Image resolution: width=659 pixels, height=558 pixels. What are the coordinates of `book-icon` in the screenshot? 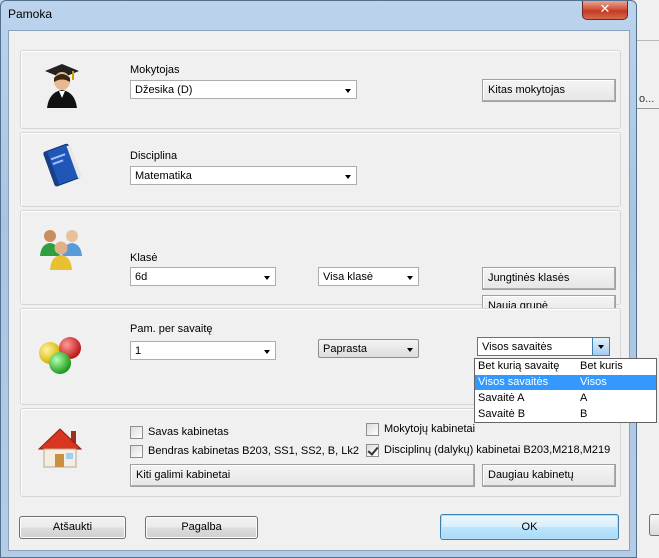 It's located at (62, 165).